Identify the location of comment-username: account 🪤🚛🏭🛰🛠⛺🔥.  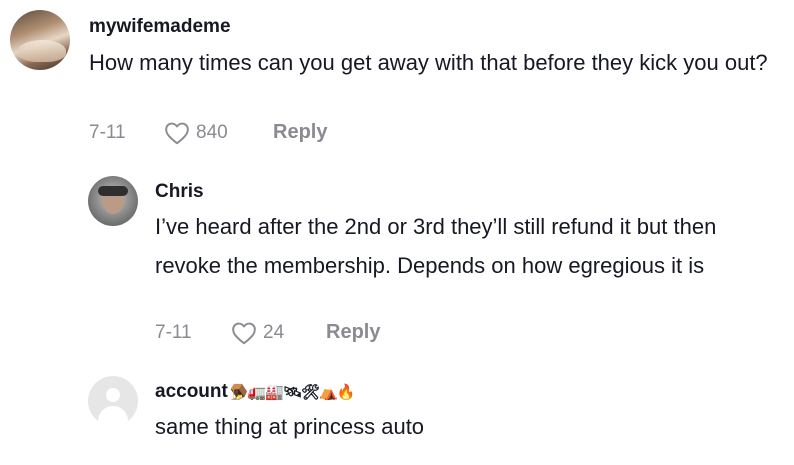
(255, 392).